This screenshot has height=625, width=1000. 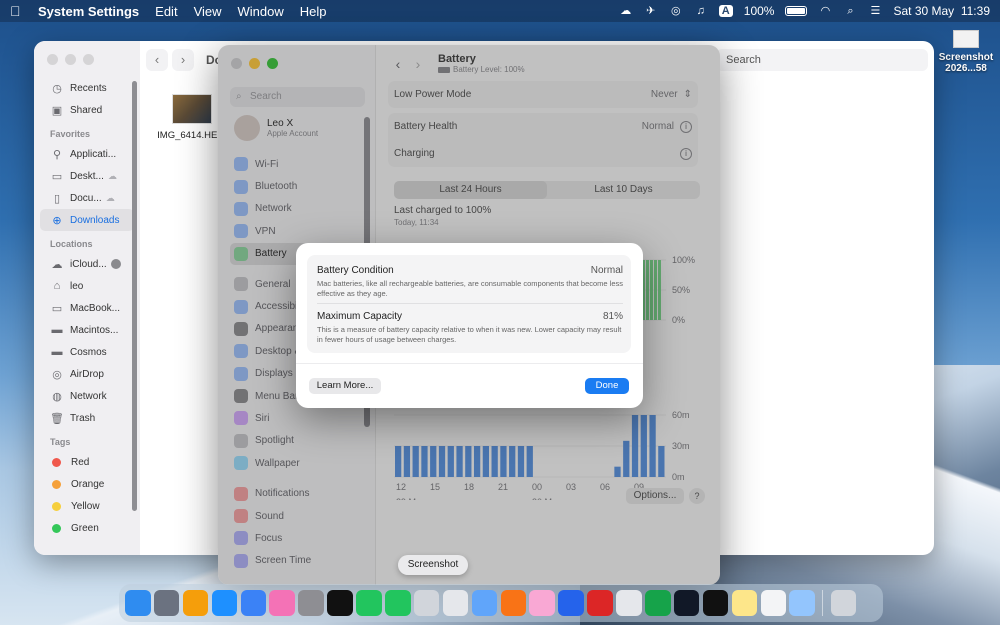 I want to click on close-button, so click(x=52, y=59).